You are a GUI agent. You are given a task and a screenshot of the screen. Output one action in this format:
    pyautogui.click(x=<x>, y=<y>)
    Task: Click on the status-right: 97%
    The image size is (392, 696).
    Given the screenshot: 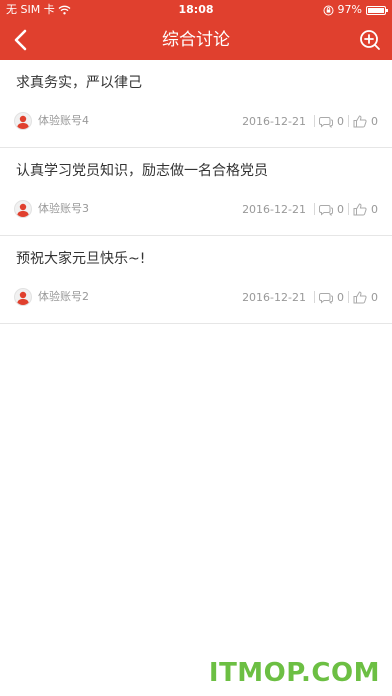 What is the action you would take?
    pyautogui.click(x=355, y=10)
    